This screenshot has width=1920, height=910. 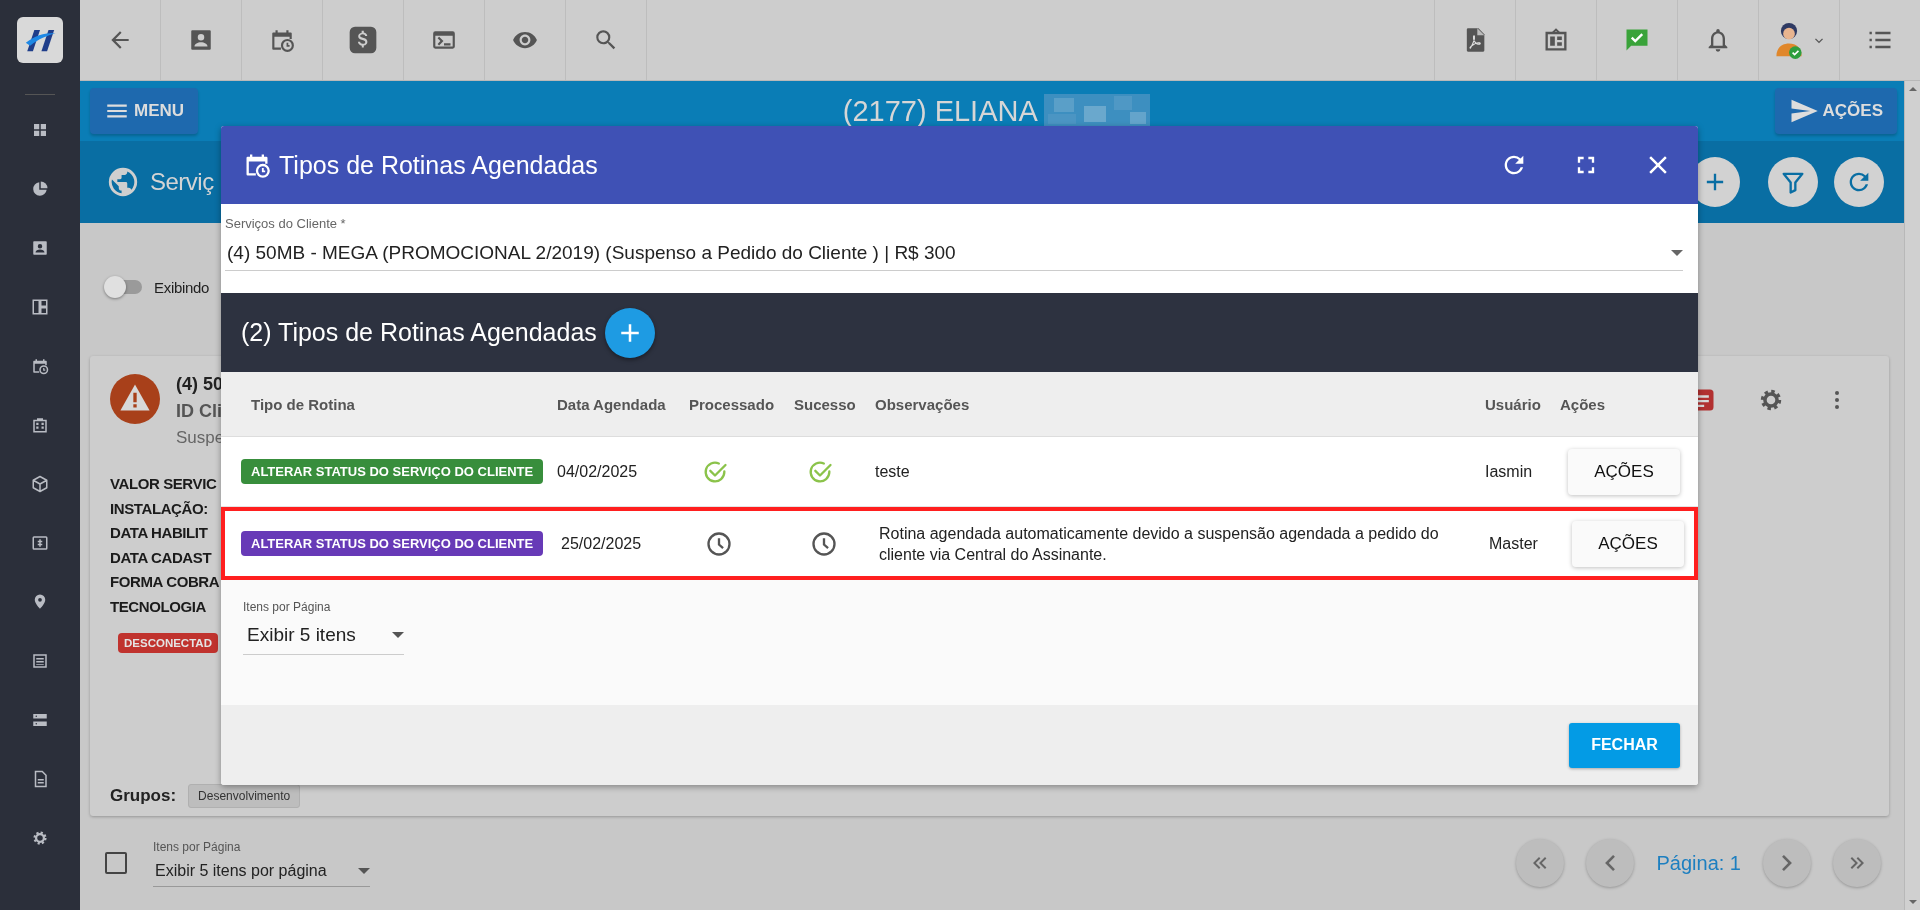 I want to click on table-cell-text: Rotina agendada automaticamente devido a suspensão agendada a pedido do cliente via Central do Assinante., so click(x=1159, y=544).